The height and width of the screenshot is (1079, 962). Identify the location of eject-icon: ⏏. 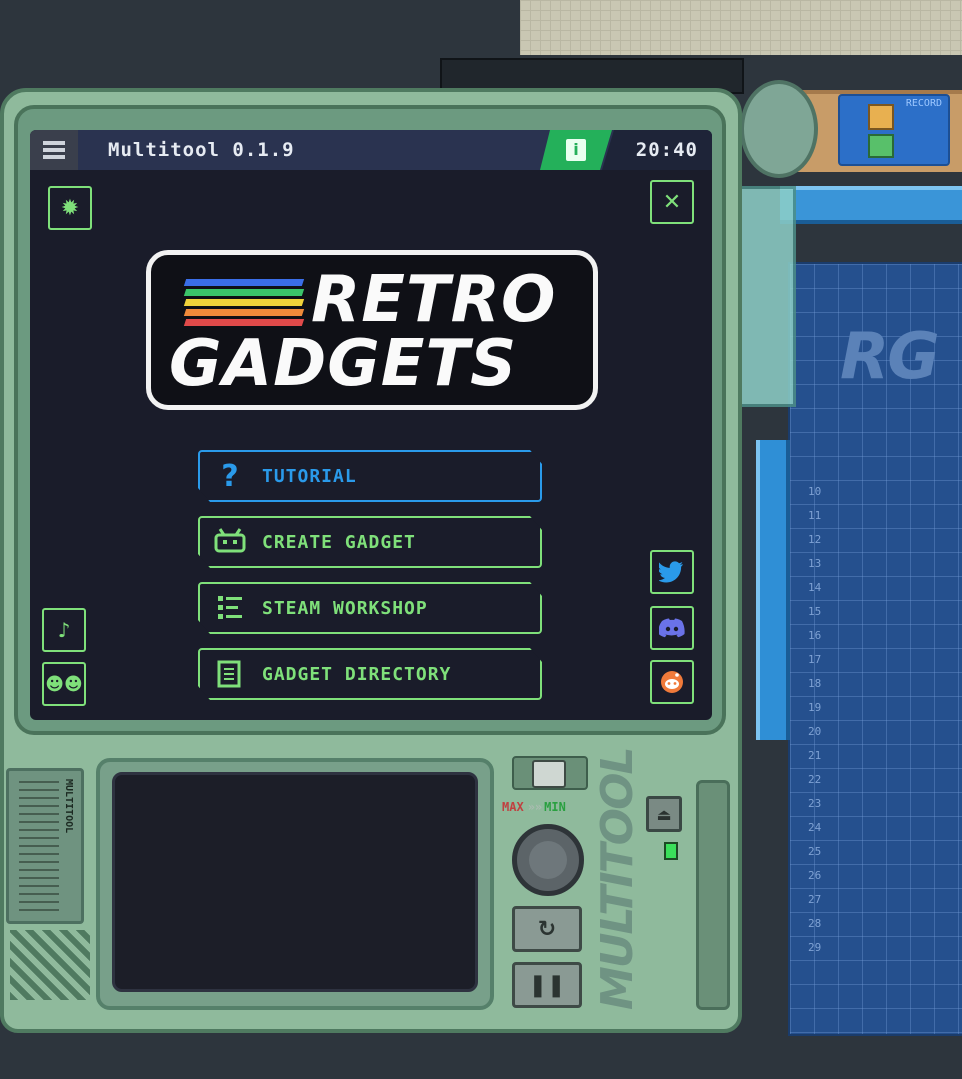
(664, 814).